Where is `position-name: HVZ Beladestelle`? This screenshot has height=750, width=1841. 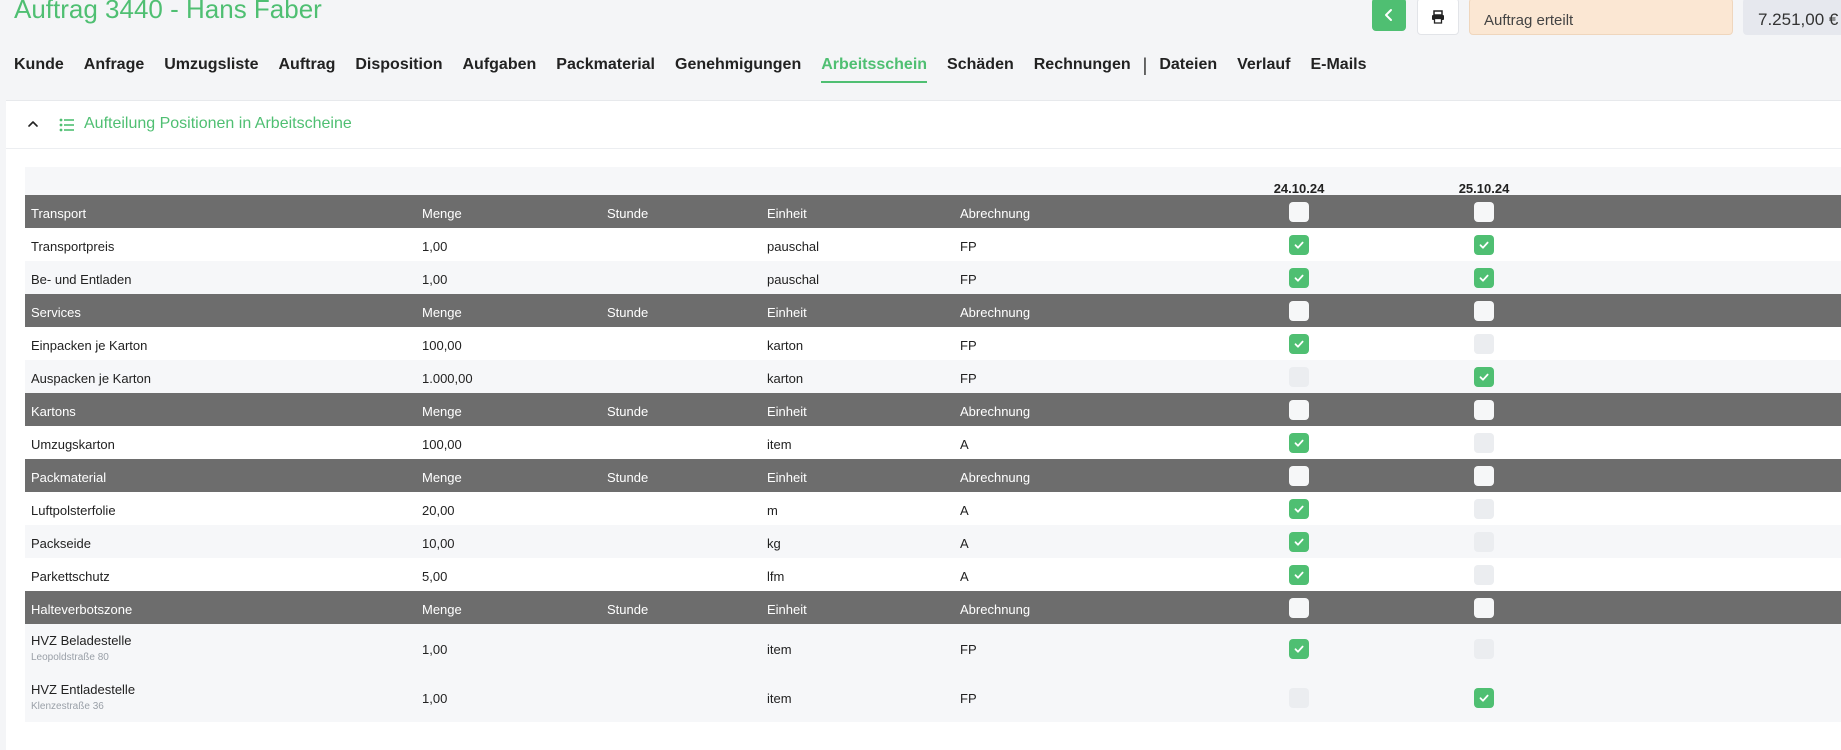 position-name: HVZ Beladestelle is located at coordinates (81, 640).